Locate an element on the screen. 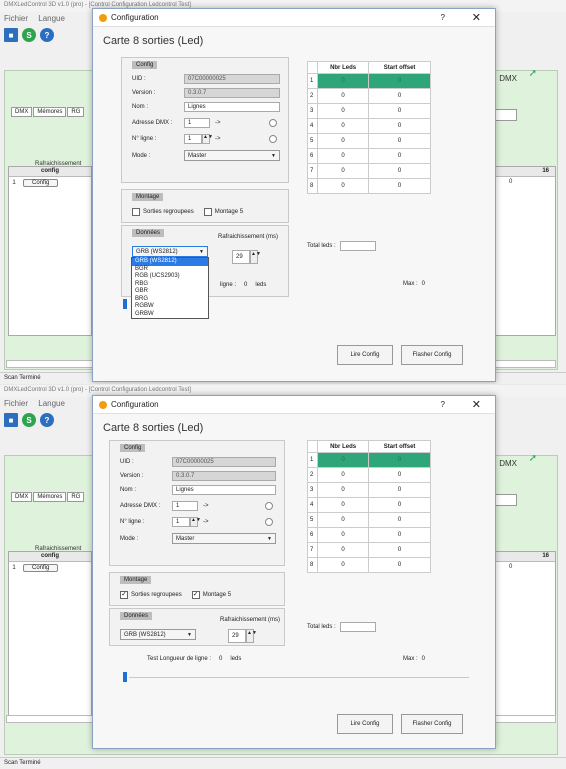  name-field: Lignes is located at coordinates (232, 107).